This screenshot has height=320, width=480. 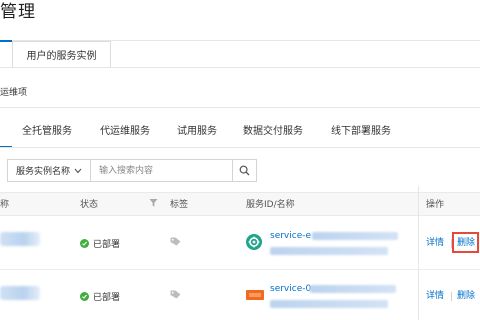 What do you see at coordinates (254, 242) in the screenshot?
I see `gear-icon` at bounding box center [254, 242].